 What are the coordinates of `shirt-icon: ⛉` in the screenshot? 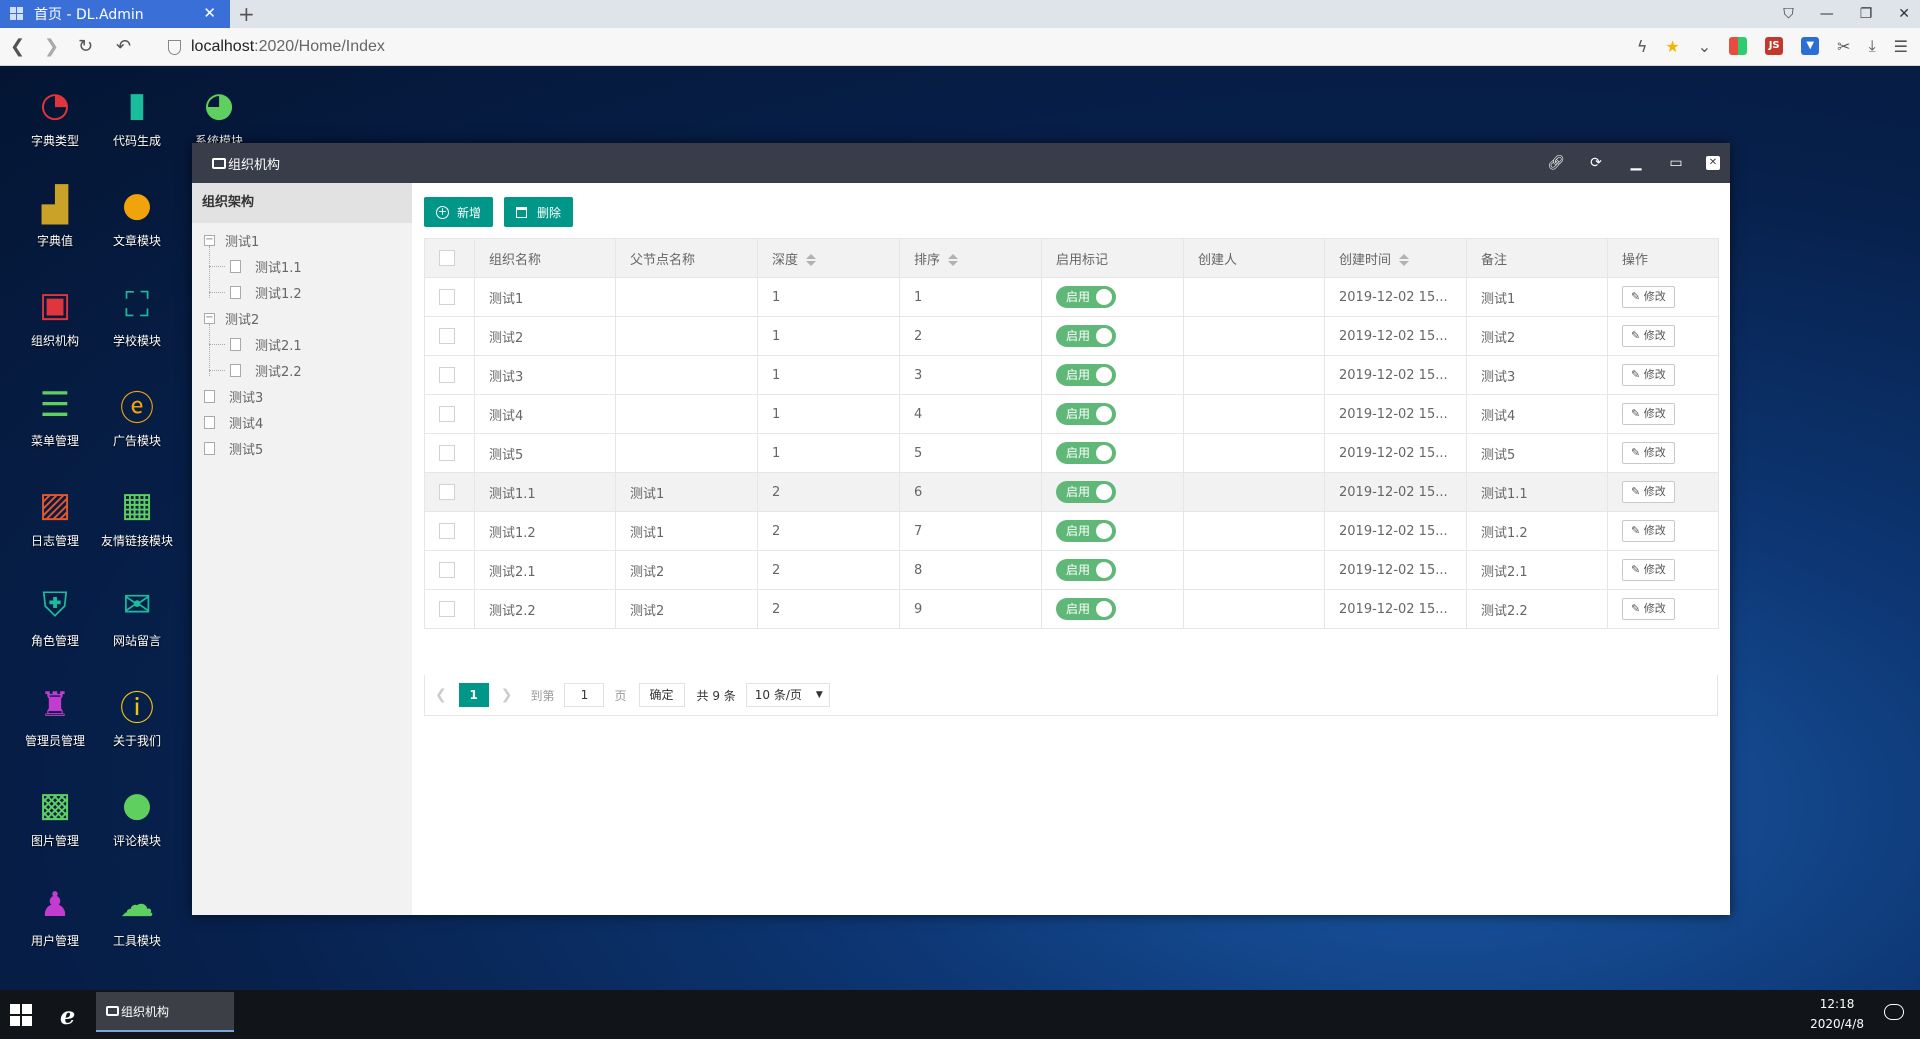 It's located at (1788, 14).